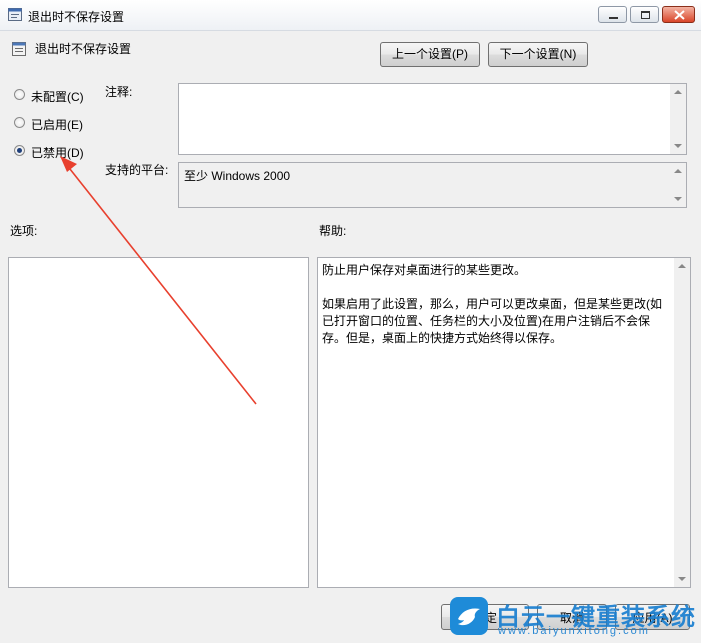 The height and width of the screenshot is (643, 701). What do you see at coordinates (137, 170) in the screenshot?
I see `platform-label: 支持的平台:` at bounding box center [137, 170].